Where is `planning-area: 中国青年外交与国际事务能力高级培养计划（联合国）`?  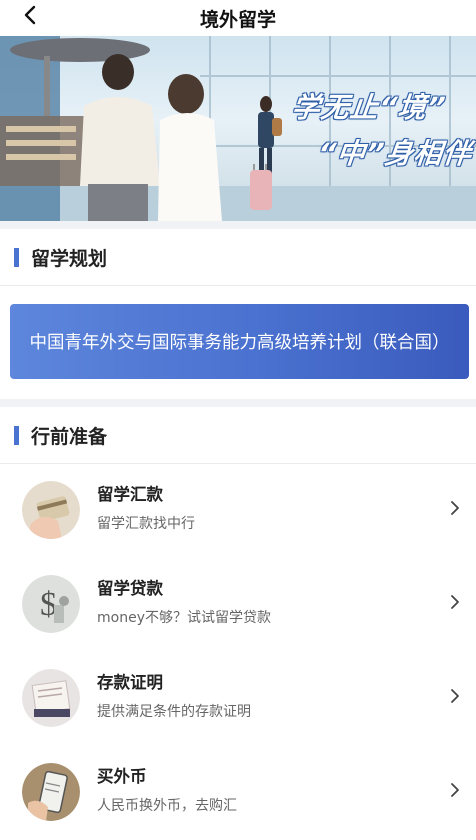
planning-area: 中国青年外交与国际事务能力高级培养计划（联合国） is located at coordinates (238, 342).